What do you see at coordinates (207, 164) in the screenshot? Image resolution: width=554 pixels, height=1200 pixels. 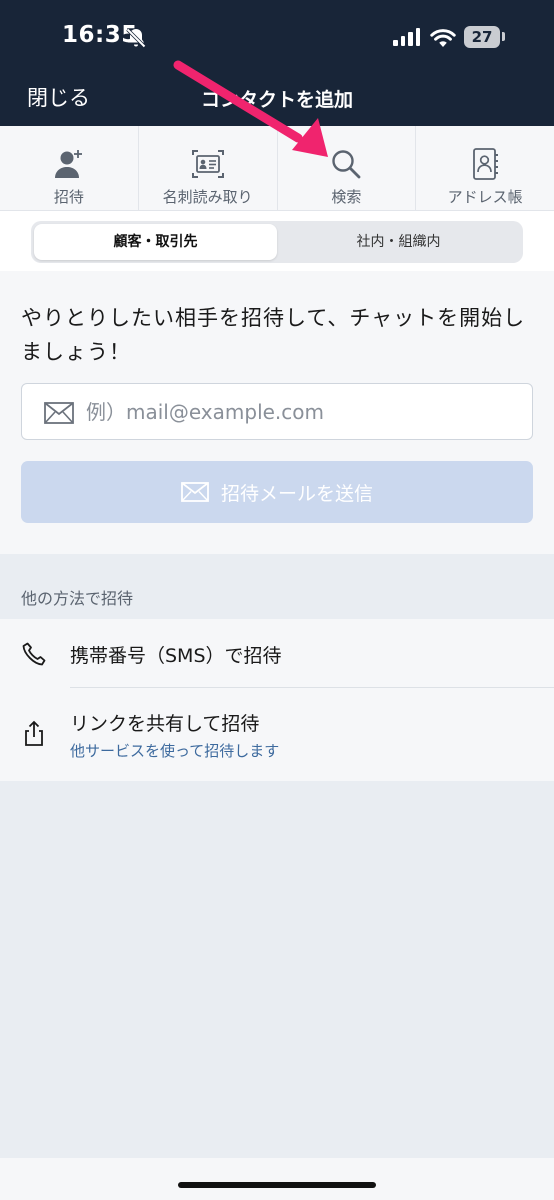 I see `business-card-scan-icon` at bounding box center [207, 164].